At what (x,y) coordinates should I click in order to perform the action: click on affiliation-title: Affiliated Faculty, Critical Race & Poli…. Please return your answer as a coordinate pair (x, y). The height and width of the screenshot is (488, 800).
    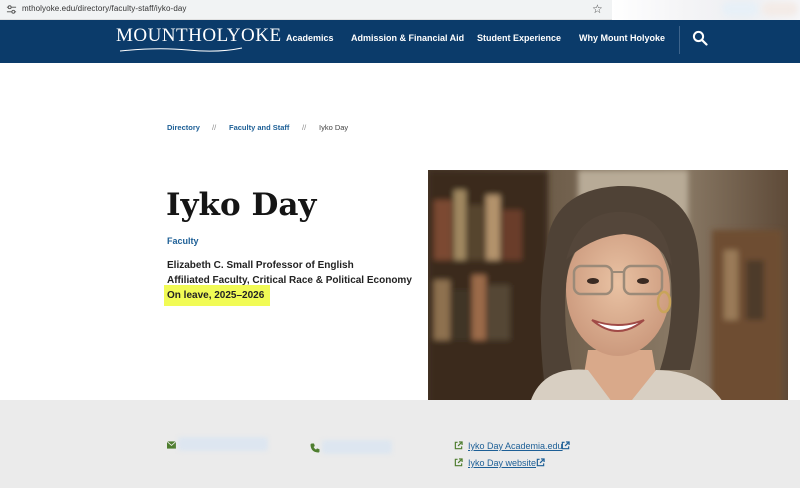
    Looking at the image, I should click on (289, 280).